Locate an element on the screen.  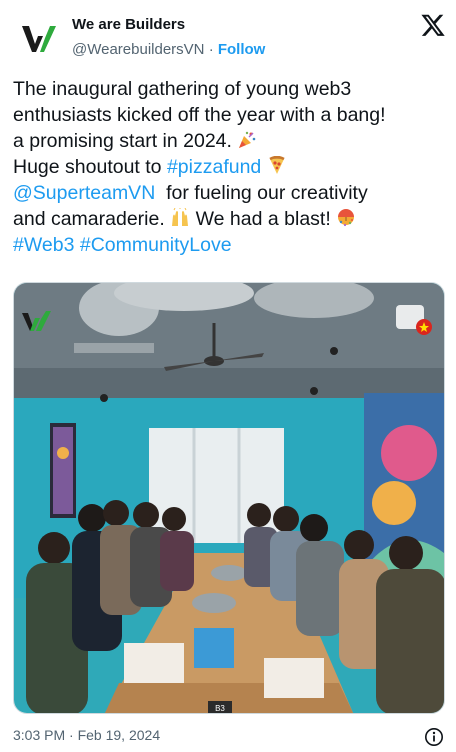
raising-hands-icon is located at coordinates (180, 217).